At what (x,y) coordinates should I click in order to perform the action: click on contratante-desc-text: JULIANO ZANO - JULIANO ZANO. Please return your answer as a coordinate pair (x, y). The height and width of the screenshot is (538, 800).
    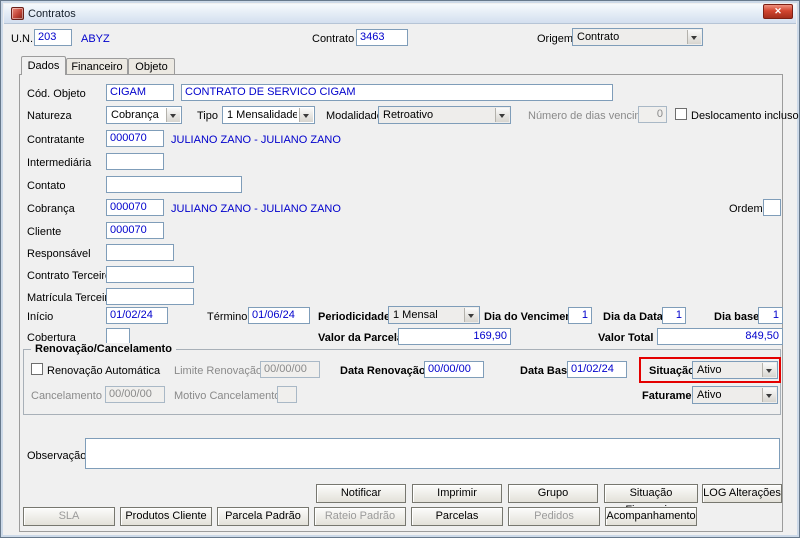
    Looking at the image, I should click on (256, 140).